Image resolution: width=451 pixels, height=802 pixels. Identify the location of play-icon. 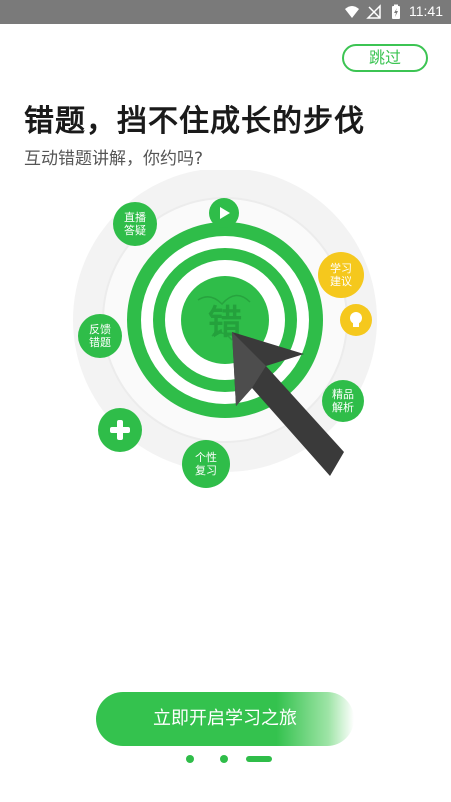
(224, 213).